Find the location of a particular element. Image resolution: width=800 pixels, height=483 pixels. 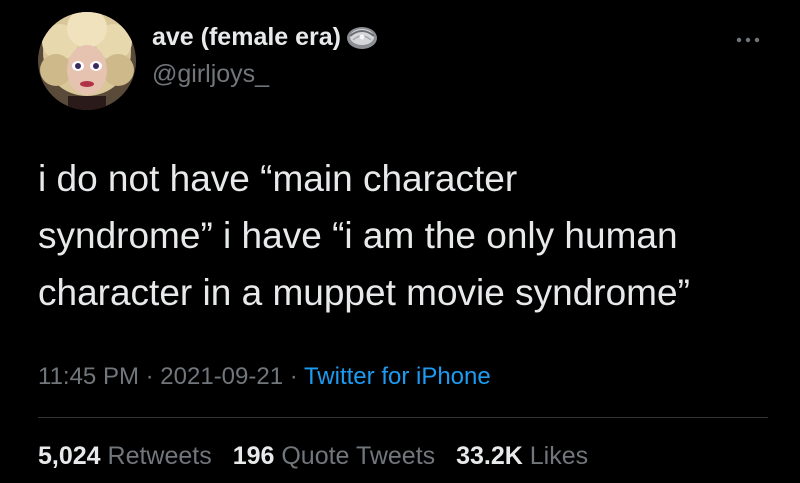

author-name-row: ave (female era) is located at coordinates (265, 37).